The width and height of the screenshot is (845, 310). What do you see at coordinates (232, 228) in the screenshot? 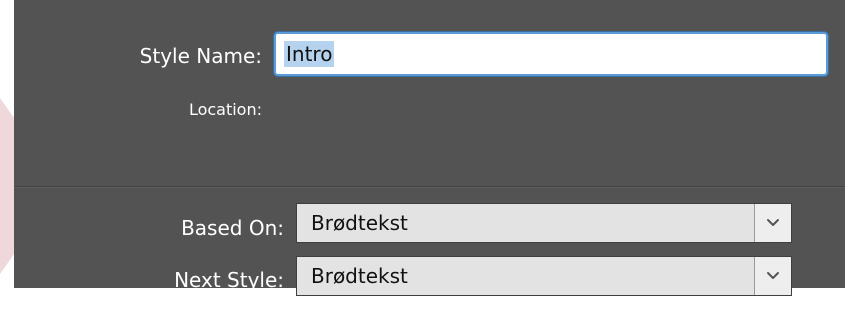
I see `based-on-label: Based On:` at bounding box center [232, 228].